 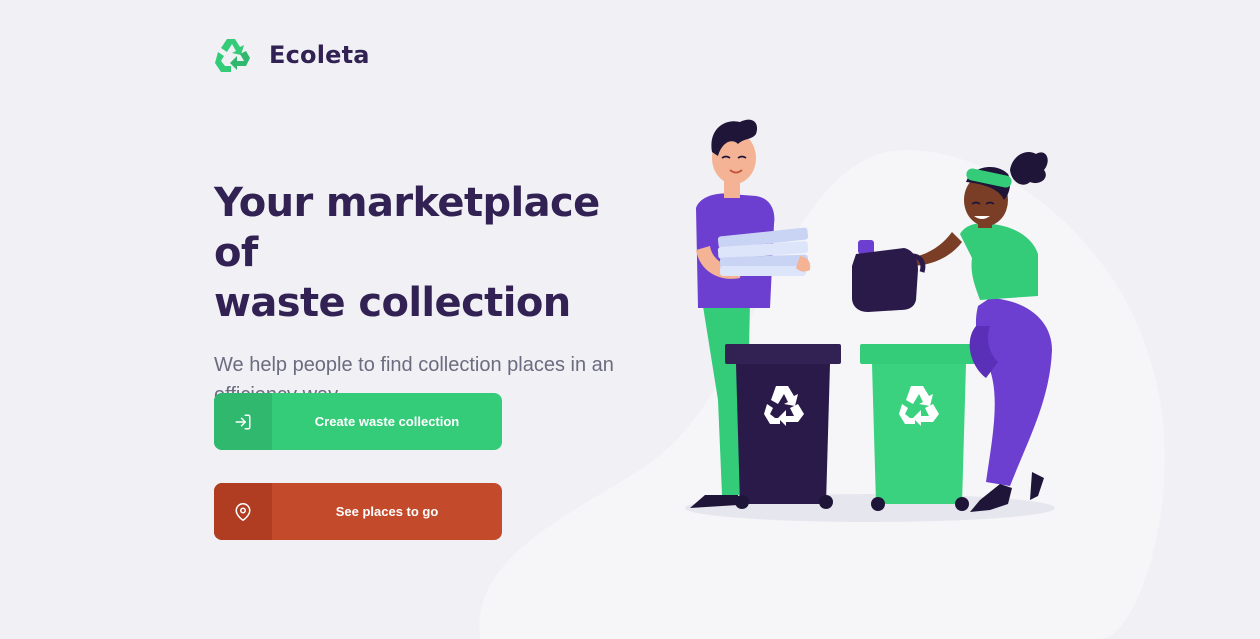 I want to click on brand-logo: Ecoleta, so click(x=291, y=55).